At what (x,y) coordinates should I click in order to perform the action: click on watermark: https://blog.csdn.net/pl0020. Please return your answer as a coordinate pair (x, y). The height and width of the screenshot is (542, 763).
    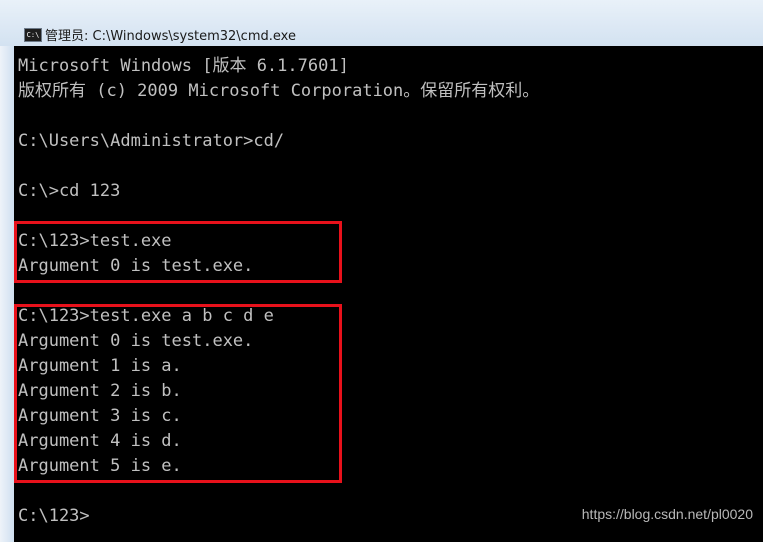
    Looking at the image, I should click on (667, 514).